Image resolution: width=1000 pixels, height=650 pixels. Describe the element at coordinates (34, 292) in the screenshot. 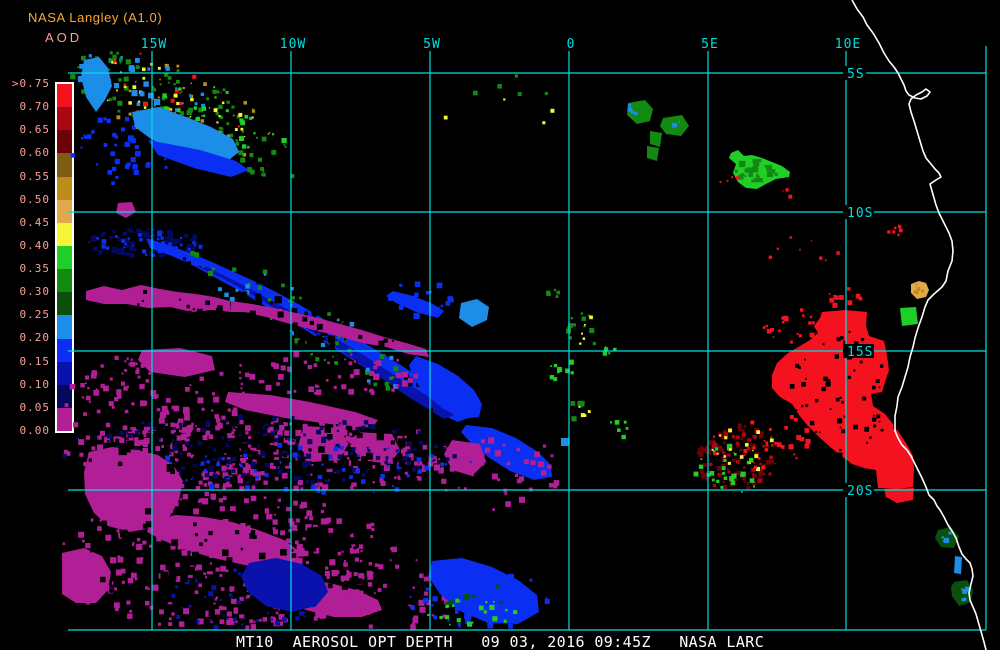

I see `legend-tick-label: 0.30` at that location.